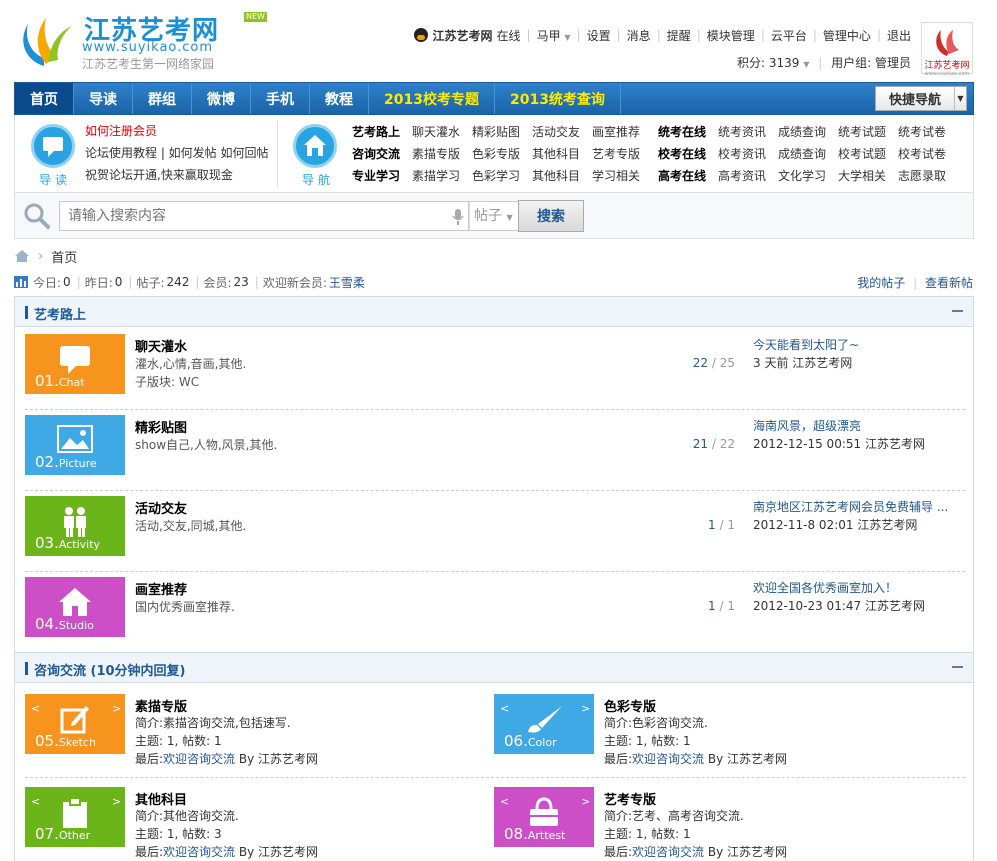  Describe the element at coordinates (721, 606) in the screenshot. I see `forum-counts: 1 / 1` at that location.